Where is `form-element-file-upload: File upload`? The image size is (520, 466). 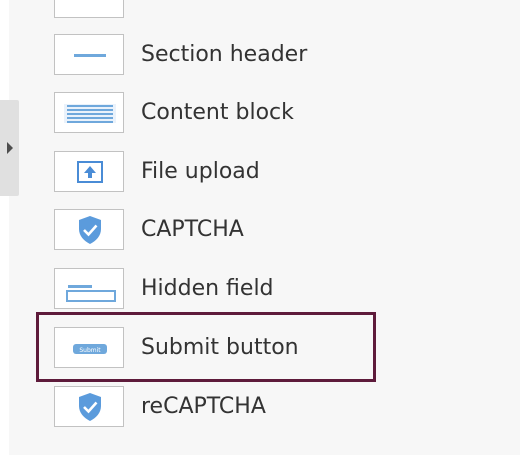
form-element-file-upload: File upload is located at coordinates (190, 172).